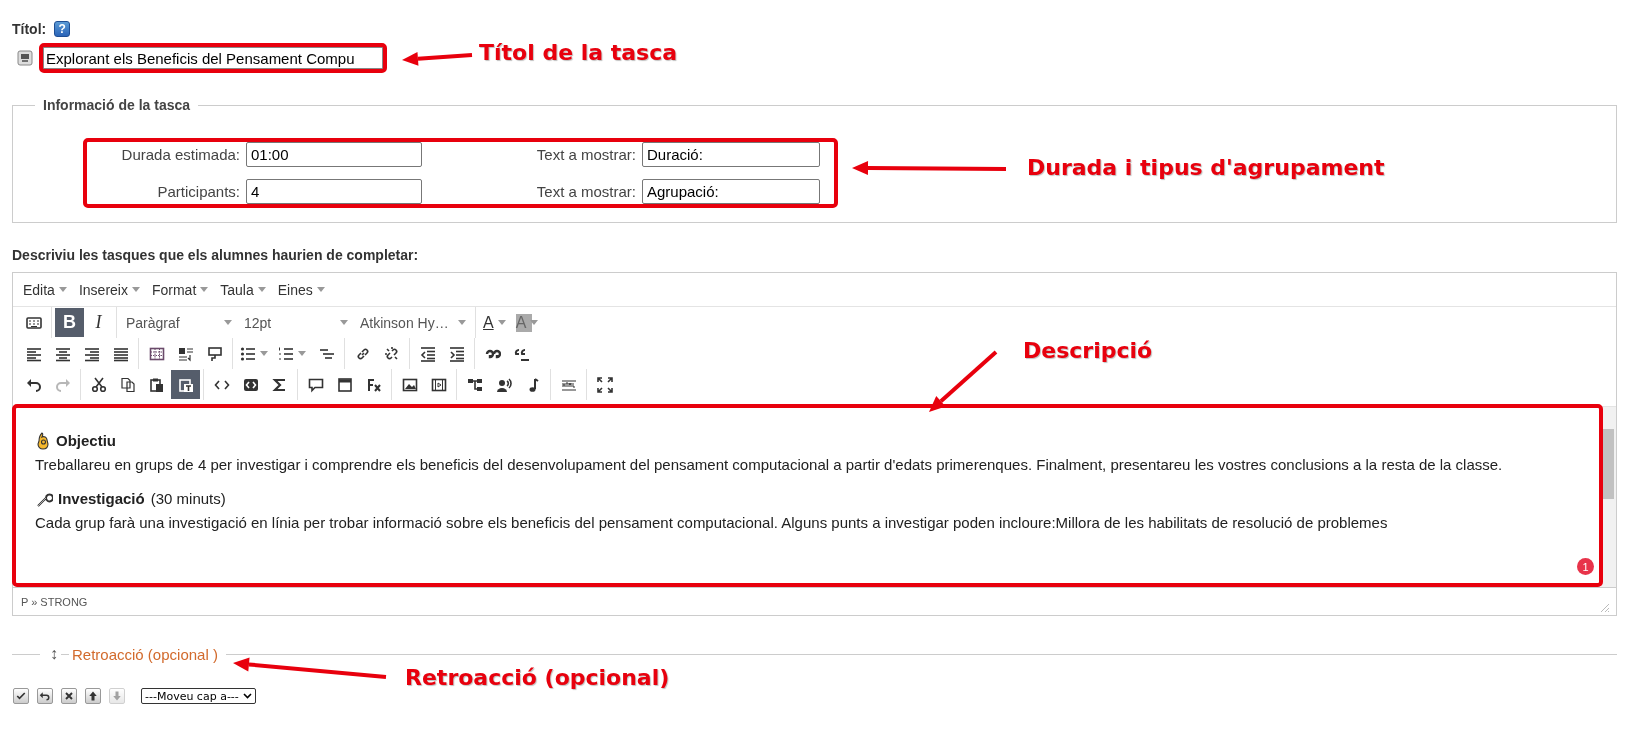 The width and height of the screenshot is (1626, 752). What do you see at coordinates (69, 322) in the screenshot?
I see `toolbar-button: B` at bounding box center [69, 322].